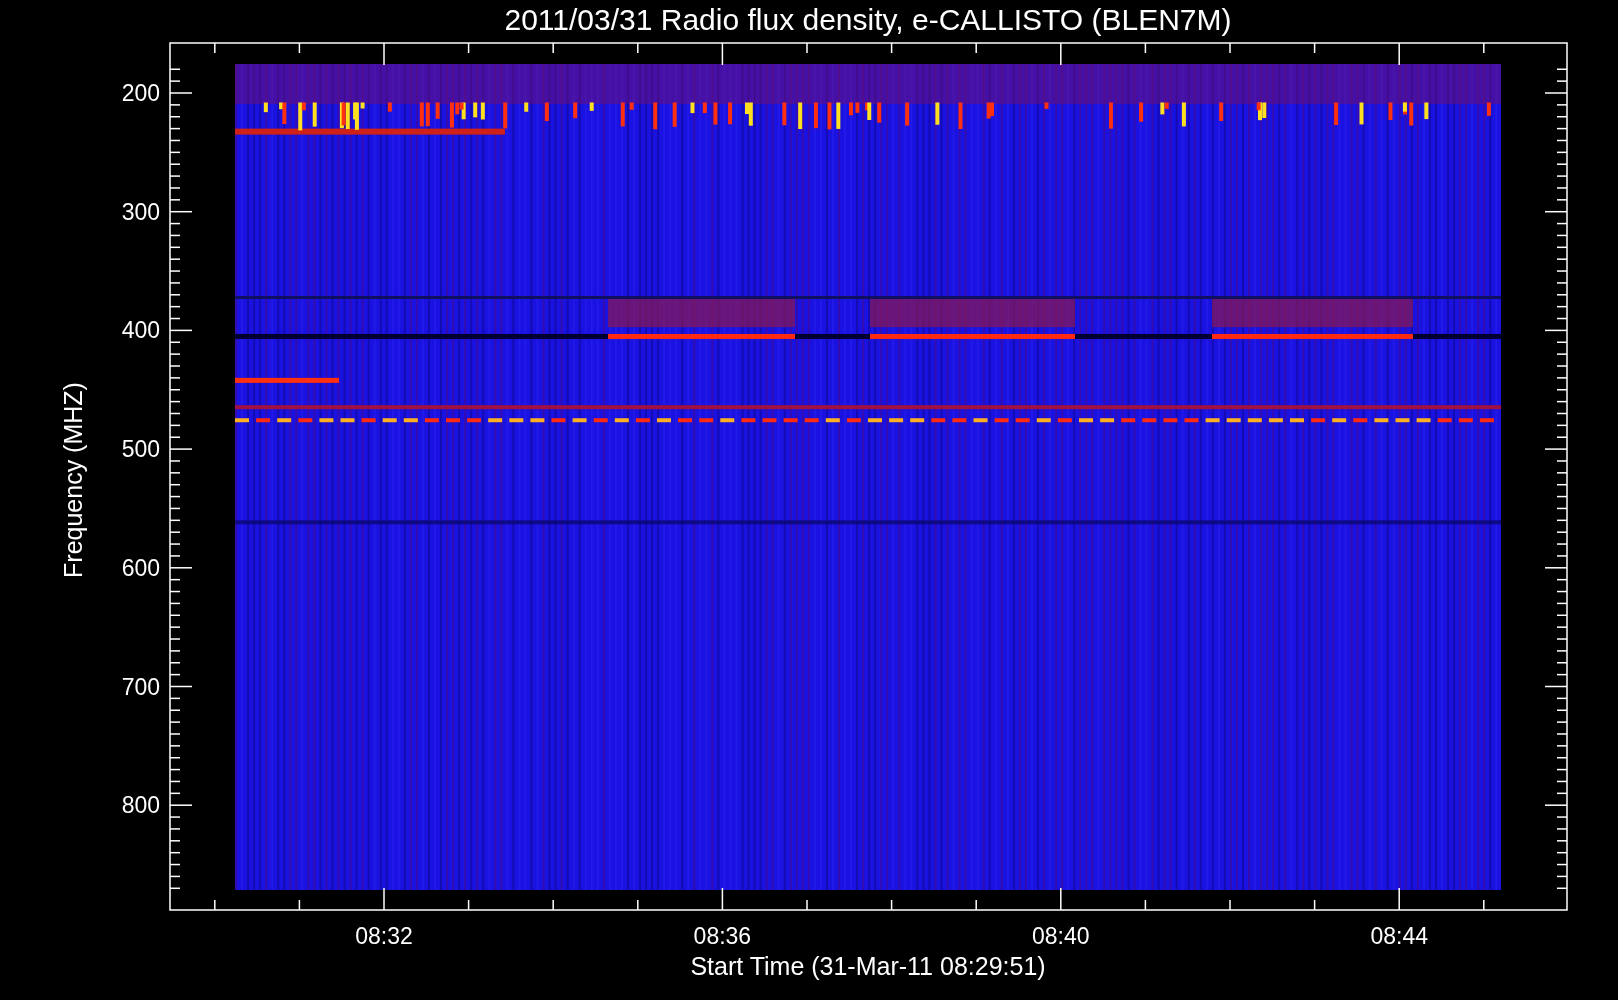 Image resolution: width=1618 pixels, height=1000 pixels. What do you see at coordinates (868, 966) in the screenshot?
I see `x-axis-label: Start Time (31-Mar-11 08:29:51)` at bounding box center [868, 966].